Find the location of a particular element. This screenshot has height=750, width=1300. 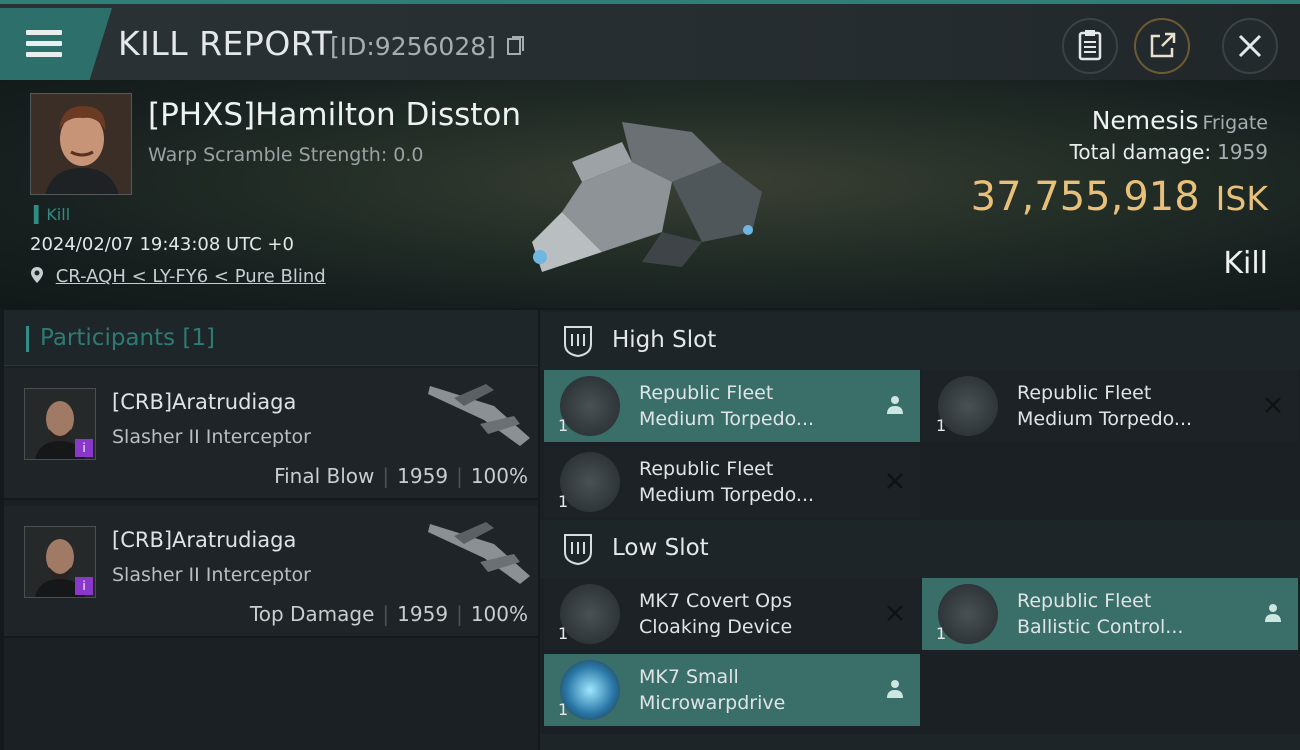

total-damage-value: 1959 is located at coordinates (1242, 152).